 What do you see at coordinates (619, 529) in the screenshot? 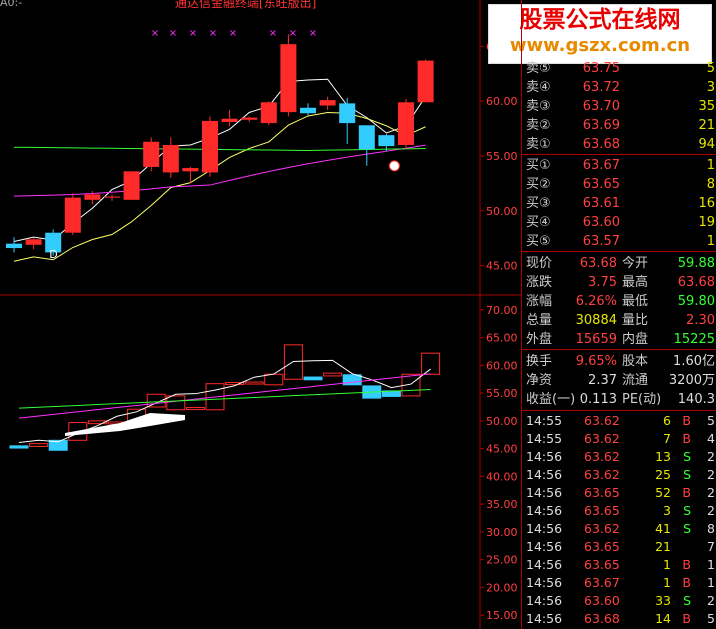
I see `tick-row: 14:56 63.62 41 S 8` at bounding box center [619, 529].